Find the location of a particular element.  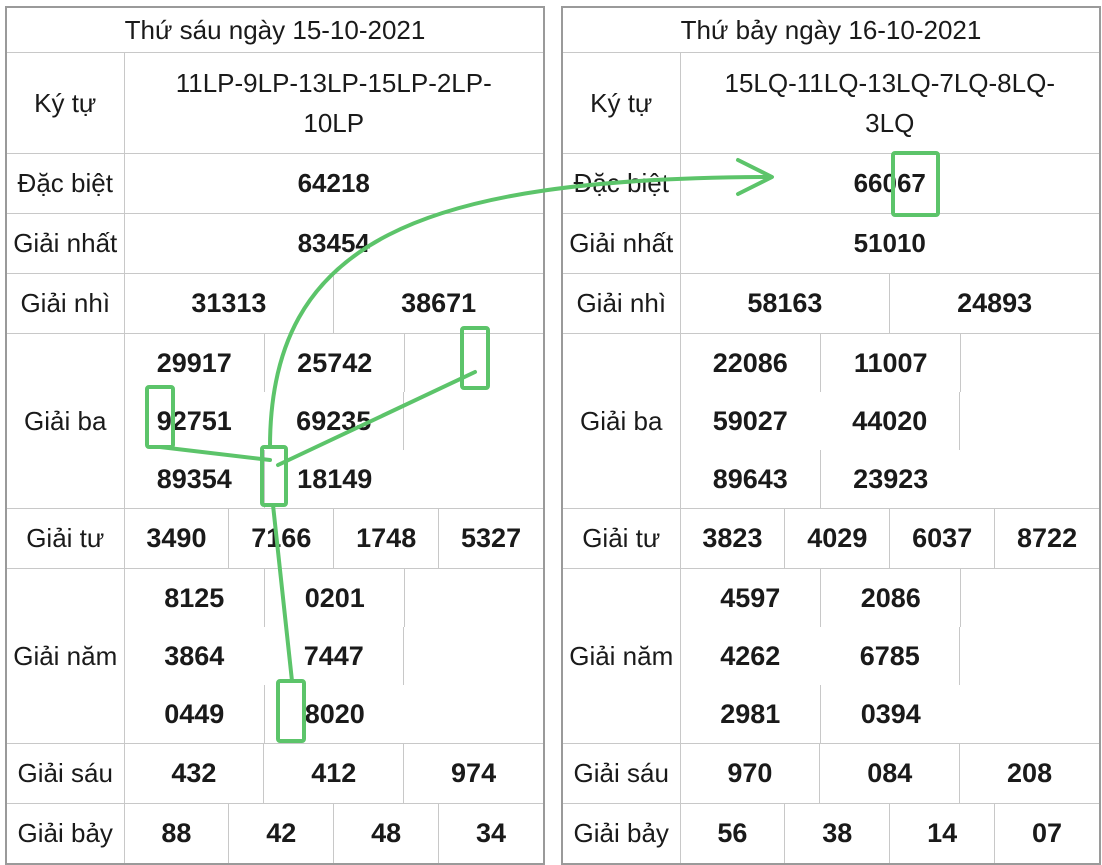

prize-nam-value: 4262 is located at coordinates (750, 655).